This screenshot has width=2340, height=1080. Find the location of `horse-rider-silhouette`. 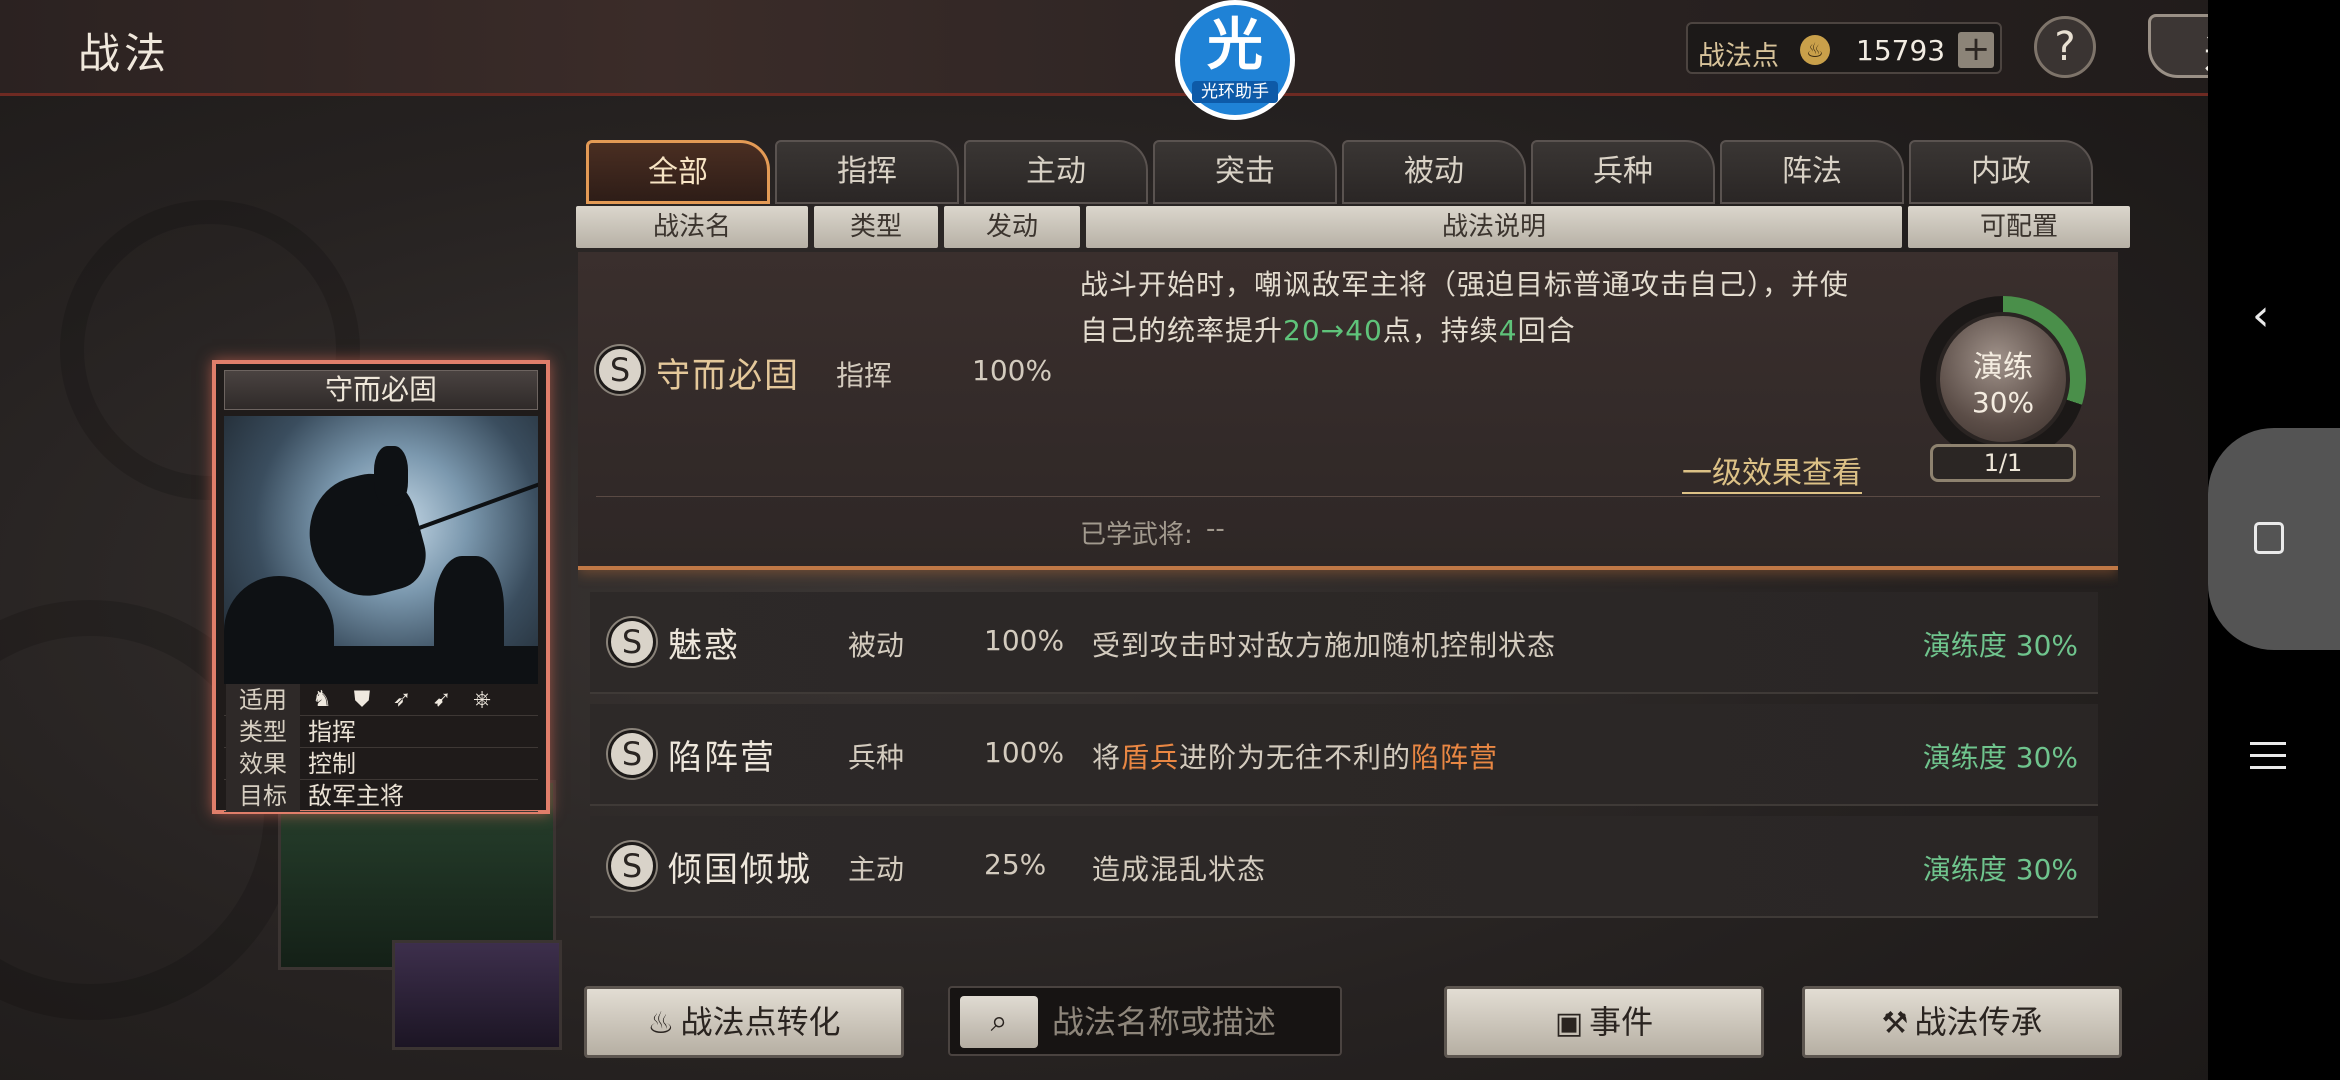

horse-rider-silhouette is located at coordinates (365, 536).